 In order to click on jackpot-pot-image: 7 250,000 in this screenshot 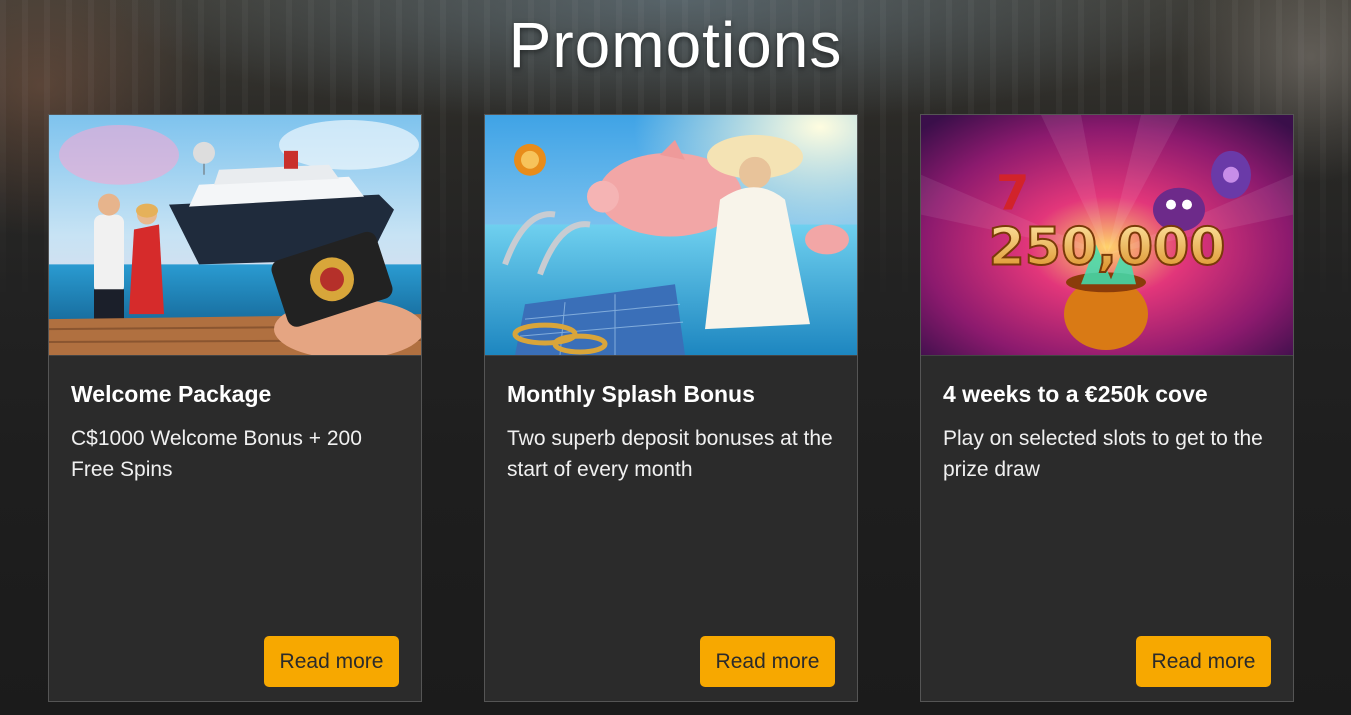, I will do `click(1107, 235)`.